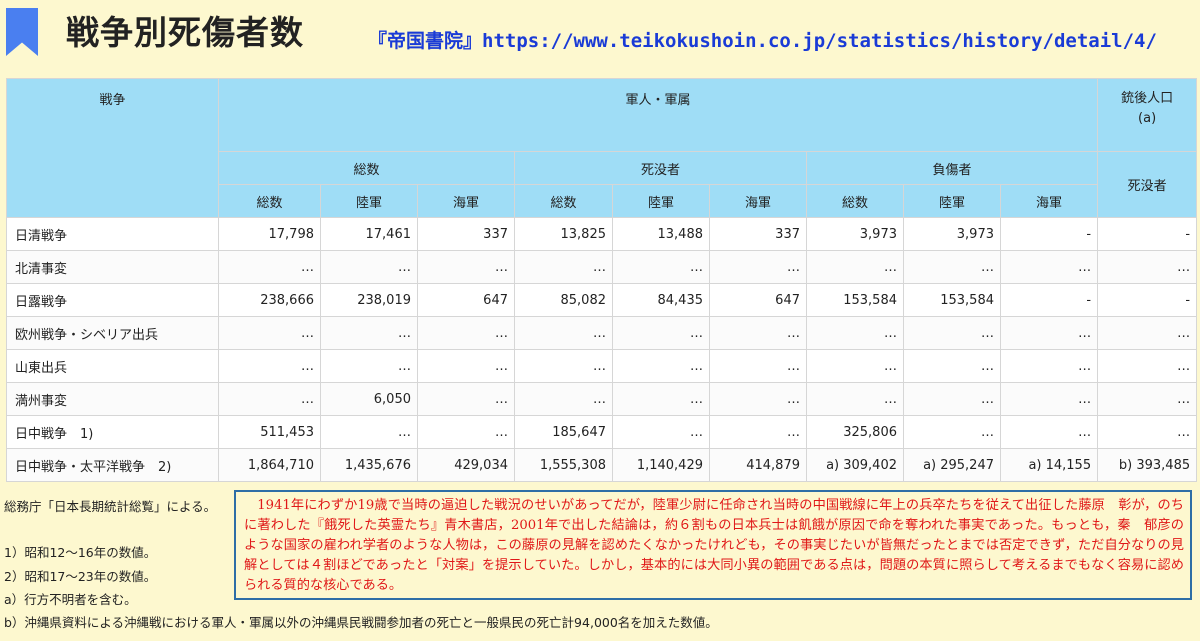 Image resolution: width=1200 pixels, height=641 pixels. I want to click on table-cell: 511,453, so click(269, 432).